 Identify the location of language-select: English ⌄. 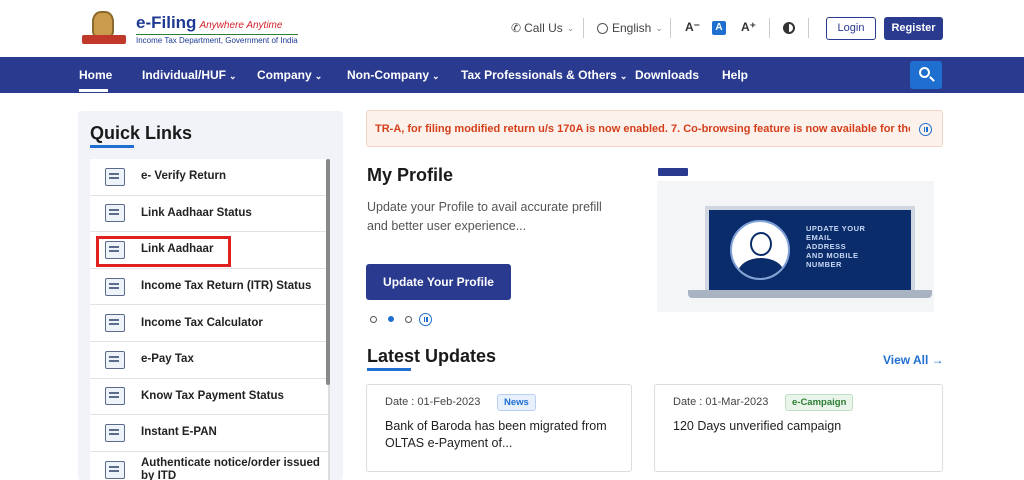
(630, 28).